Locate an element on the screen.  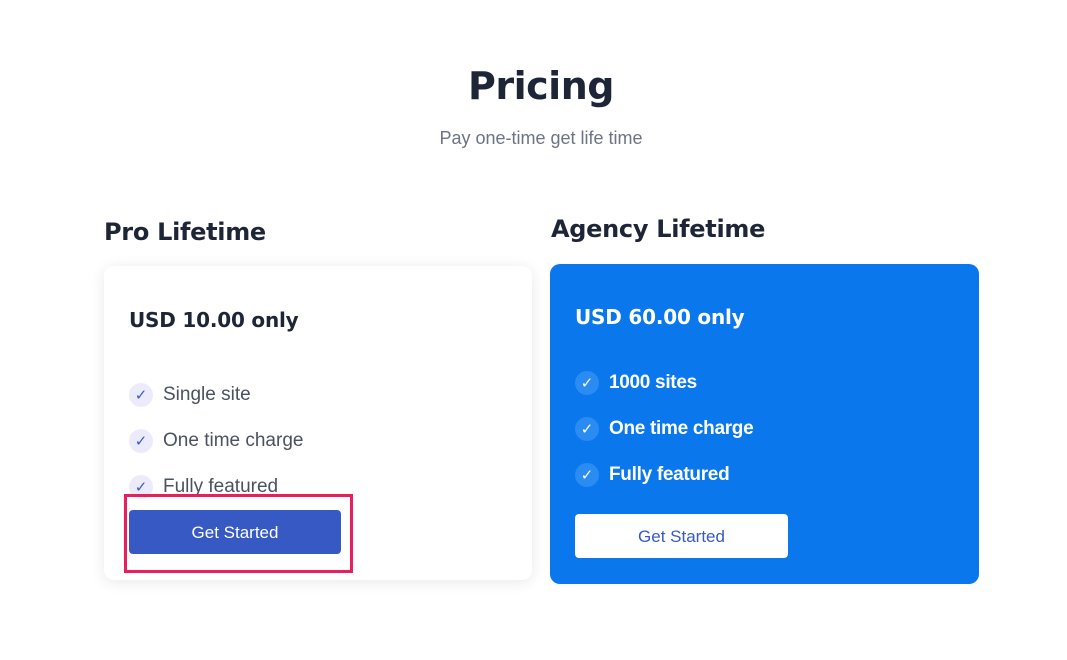
page-title: Pricing is located at coordinates (541, 86).